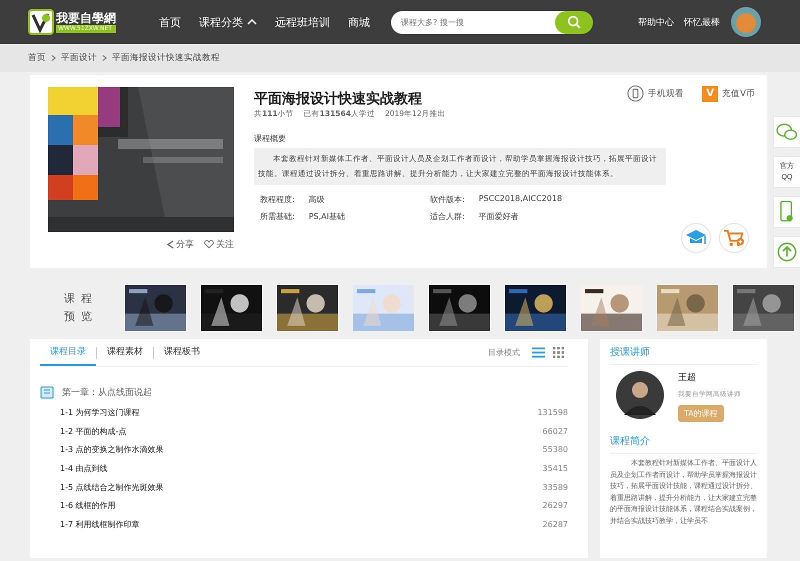 The width and height of the screenshot is (800, 561). Describe the element at coordinates (170, 22) in the screenshot. I see `nav-link: 首页` at that location.